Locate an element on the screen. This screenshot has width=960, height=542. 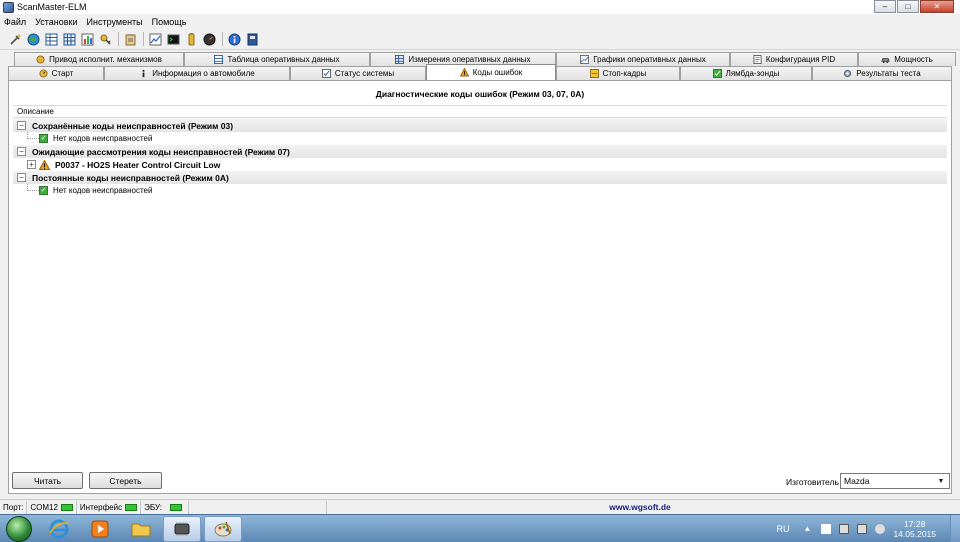
manufacturer-select: Mazda ▼ is located at coordinates (895, 481).